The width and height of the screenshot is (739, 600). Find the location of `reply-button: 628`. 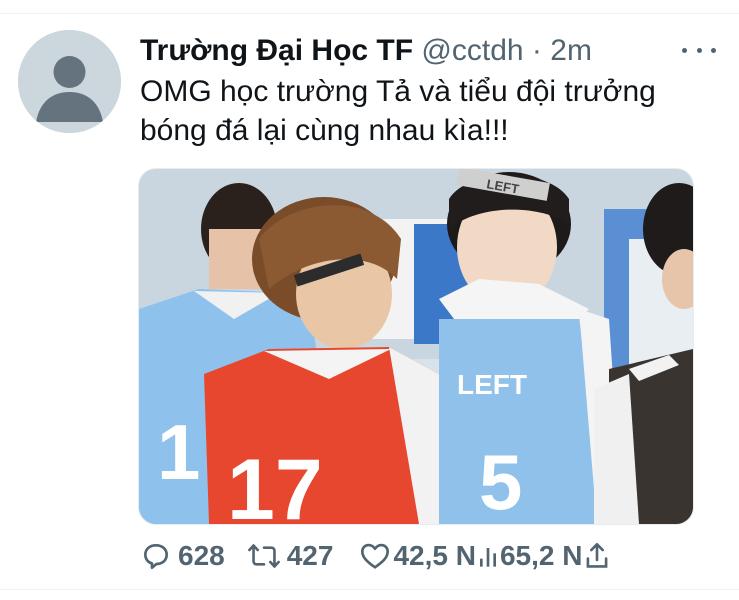

reply-button: 628 is located at coordinates (182, 556).